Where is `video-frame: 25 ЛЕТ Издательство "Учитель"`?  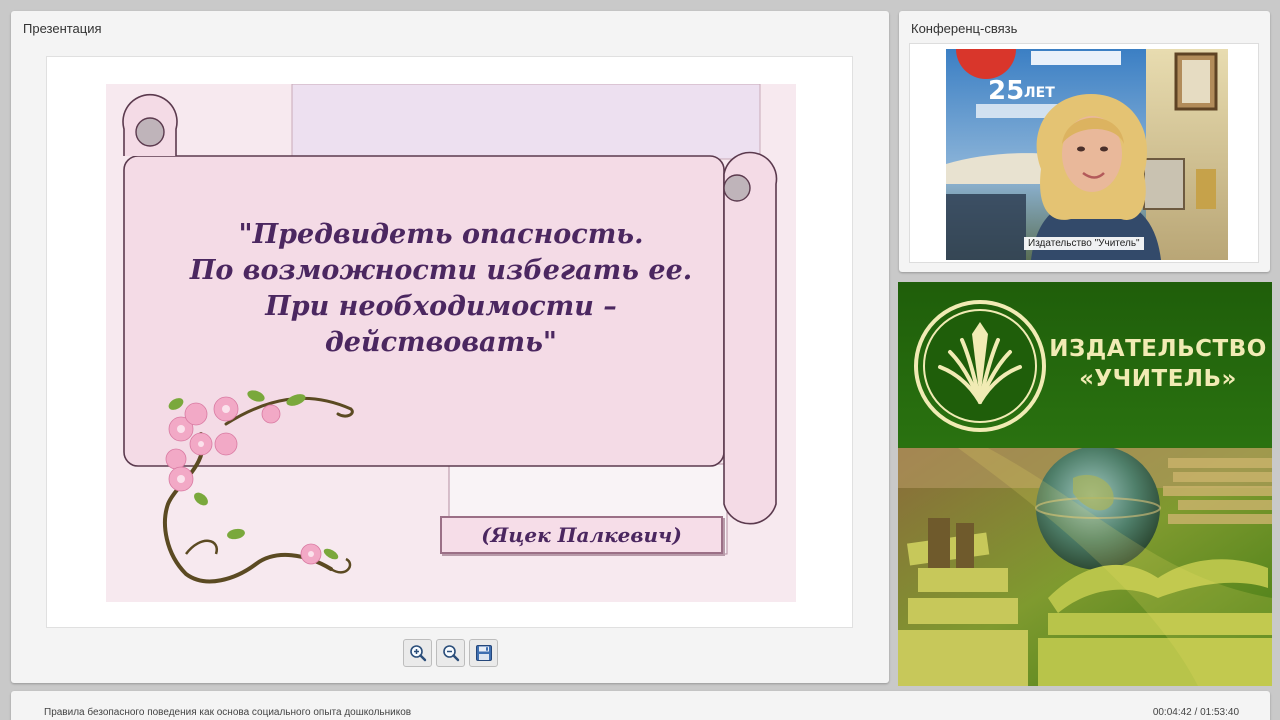 video-frame: 25 ЛЕТ Издательство "Учитель" is located at coordinates (1084, 153).